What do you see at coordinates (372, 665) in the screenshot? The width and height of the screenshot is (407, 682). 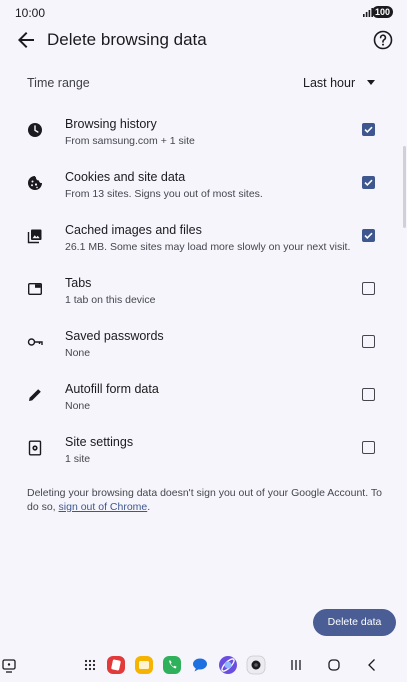 I see `back-nav-icon` at bounding box center [372, 665].